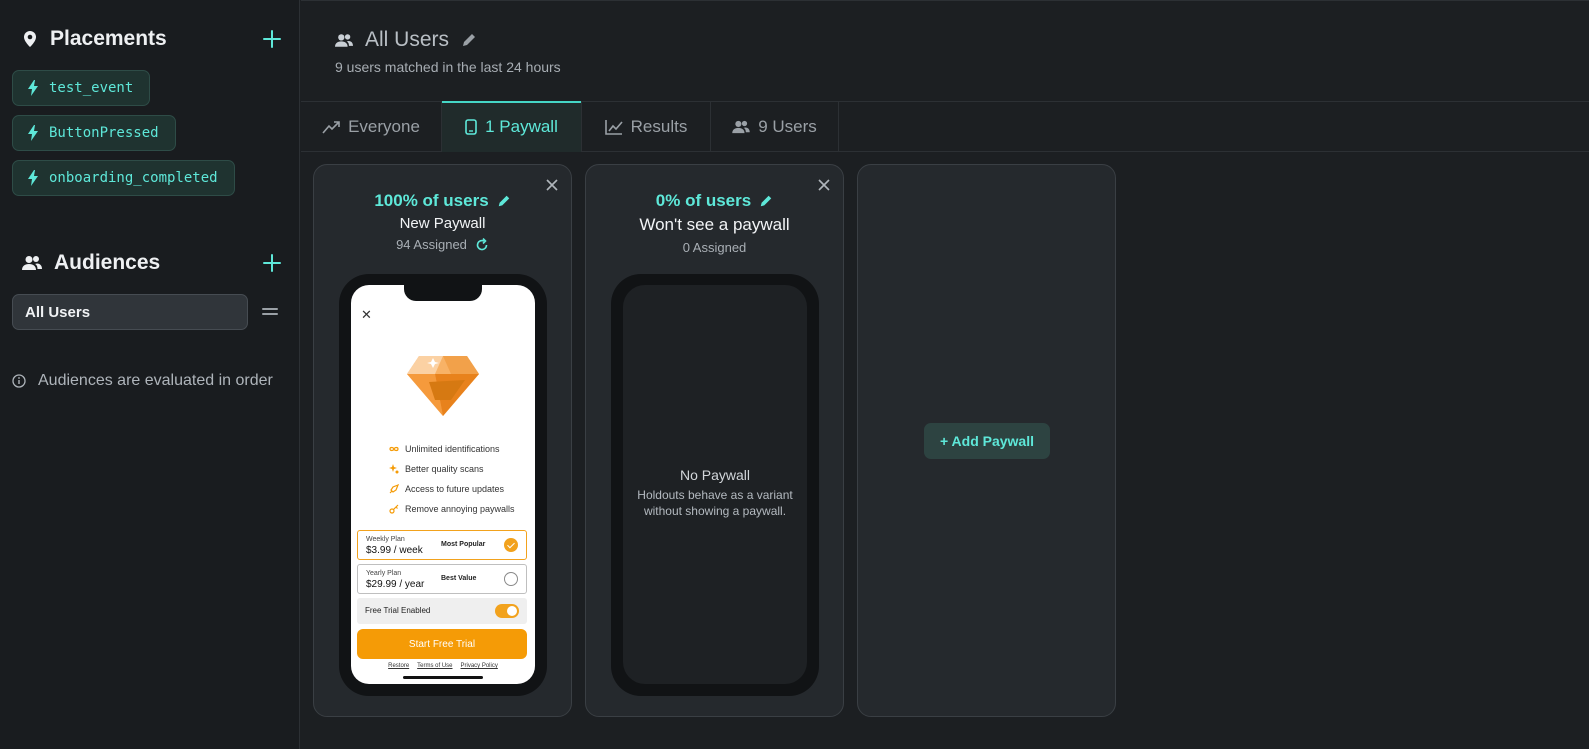 The image size is (1589, 749). I want to click on feature-text: Unlimited identifications, so click(452, 449).